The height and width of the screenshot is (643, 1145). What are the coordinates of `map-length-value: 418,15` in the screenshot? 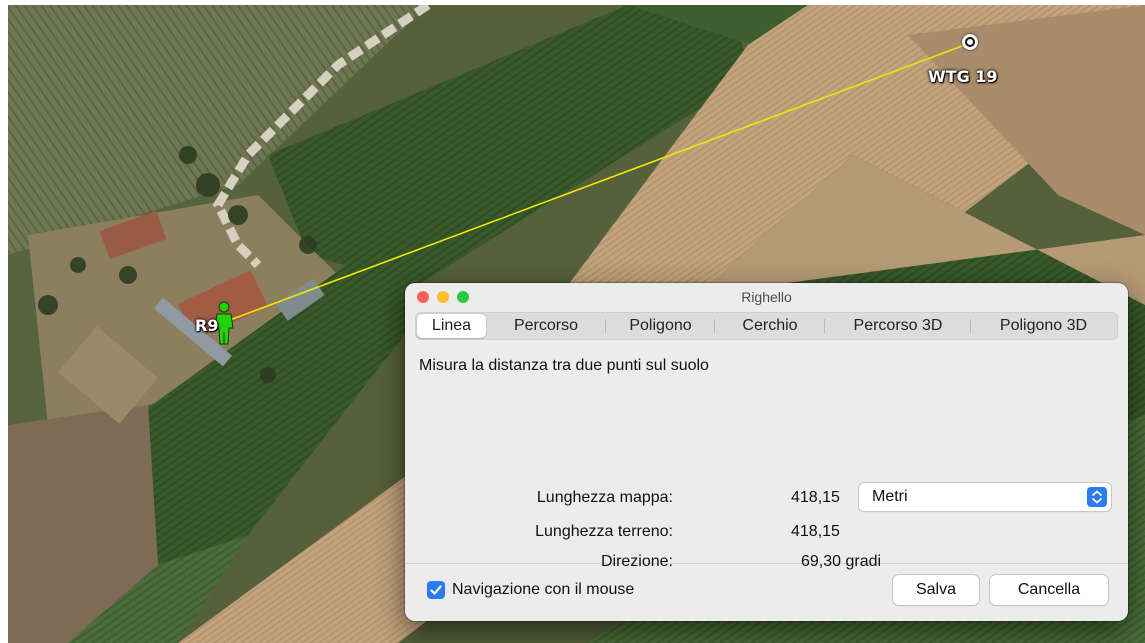 It's located at (815, 497).